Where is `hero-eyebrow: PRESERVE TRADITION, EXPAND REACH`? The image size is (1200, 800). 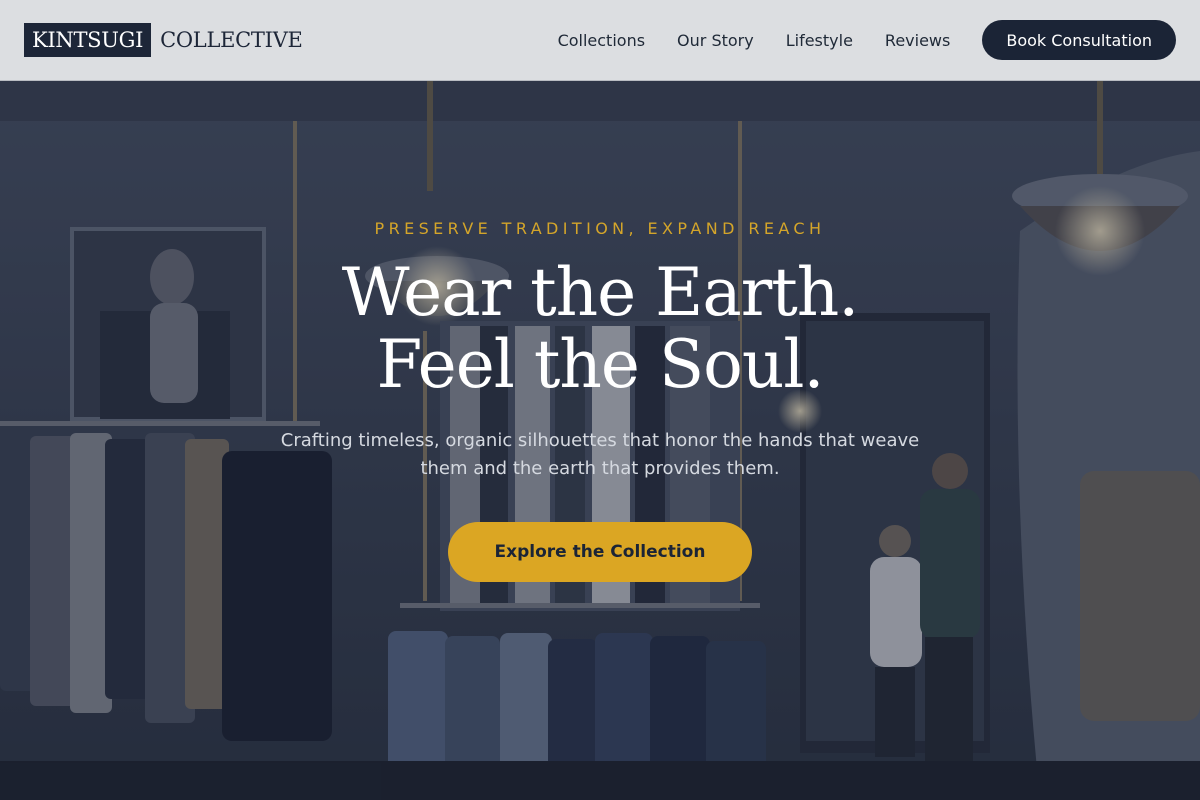 hero-eyebrow: PRESERVE TRADITION, EXPAND REACH is located at coordinates (600, 228).